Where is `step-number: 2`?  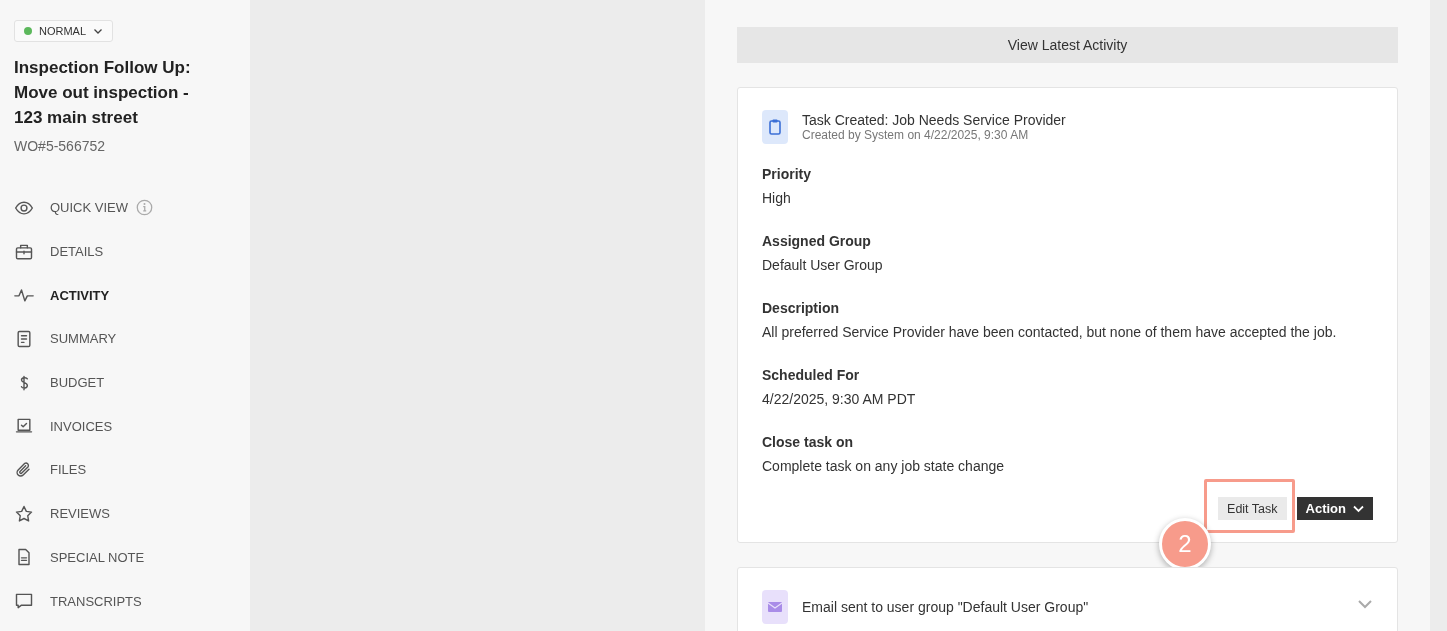 step-number: 2 is located at coordinates (1185, 544).